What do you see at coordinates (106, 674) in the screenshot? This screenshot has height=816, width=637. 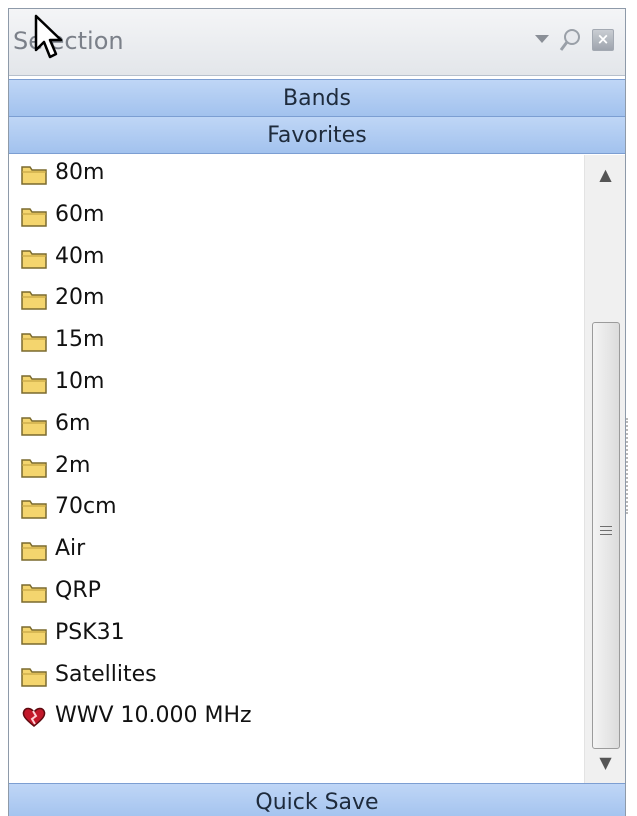 I see `list-item-label: Satellites` at bounding box center [106, 674].